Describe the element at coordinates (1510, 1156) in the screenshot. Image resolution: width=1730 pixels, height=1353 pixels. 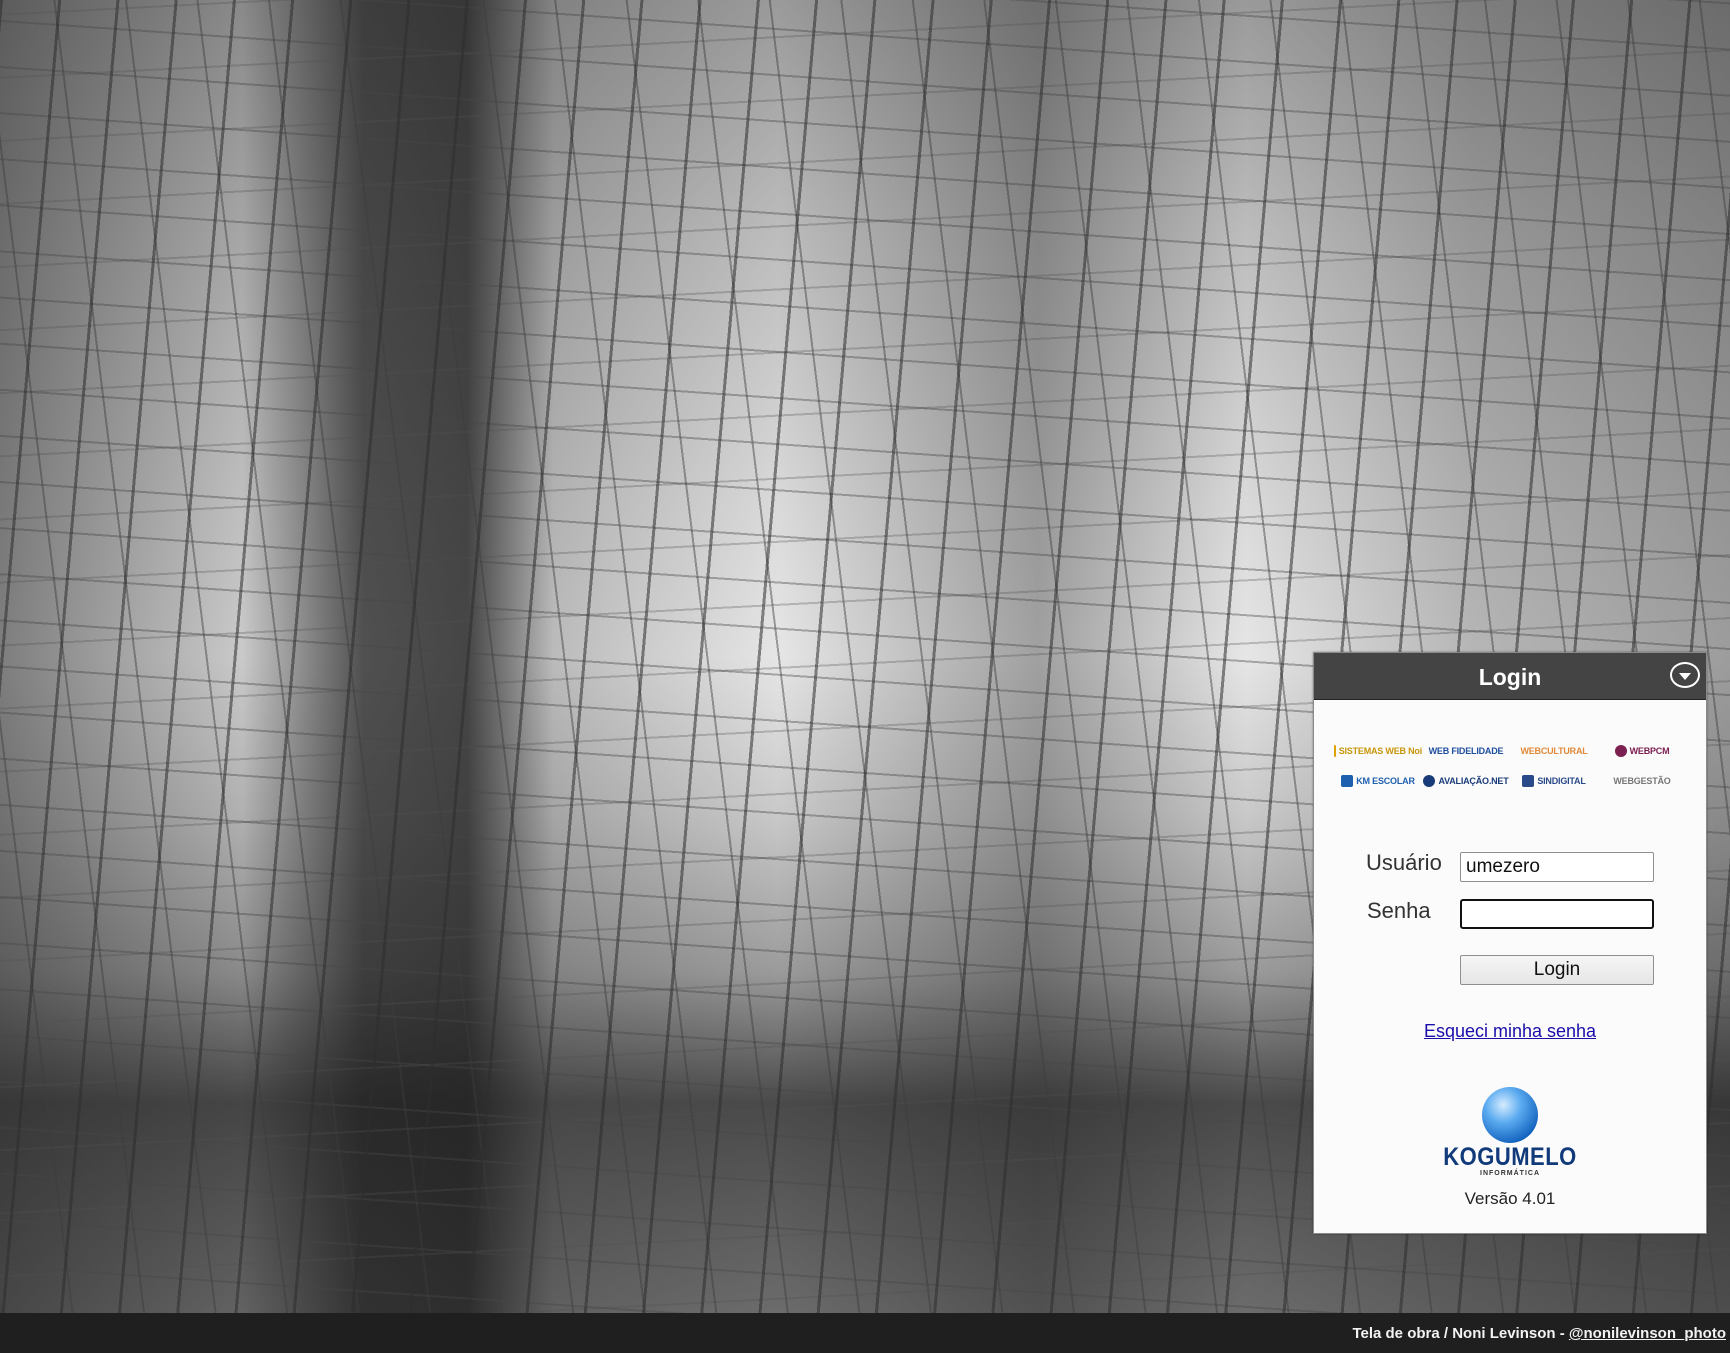
I see `brand-name: KOGUMELO` at that location.